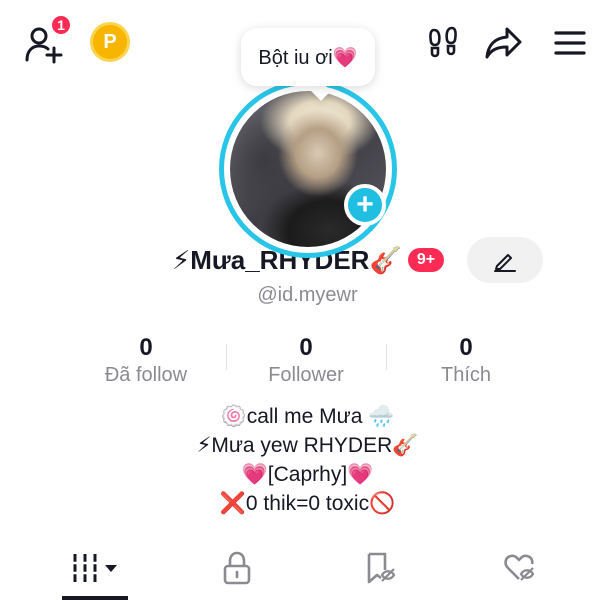  I want to click on stat-label: Thích, so click(466, 375).